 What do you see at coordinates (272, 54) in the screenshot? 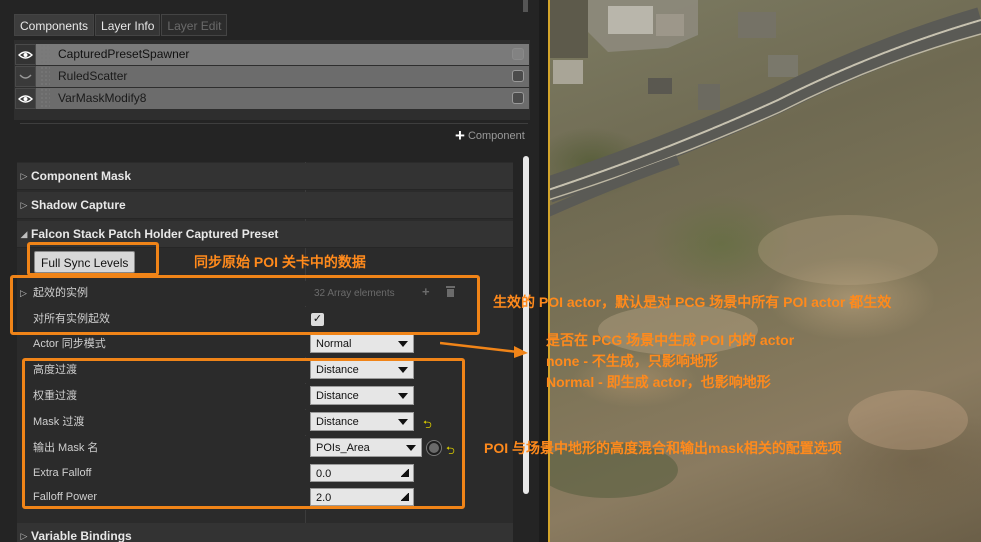
I see `layer-row: CapturedPresetSpawner` at bounding box center [272, 54].